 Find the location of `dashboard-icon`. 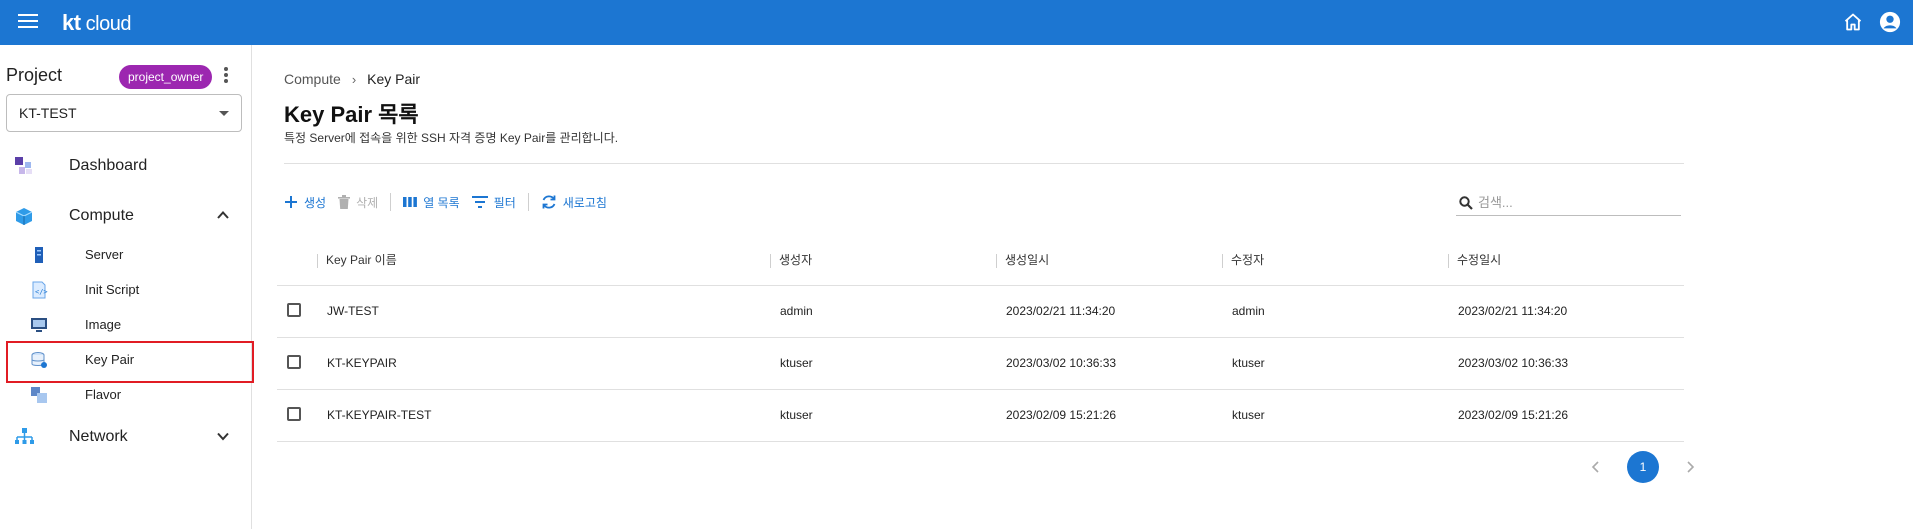

dashboard-icon is located at coordinates (23, 165).